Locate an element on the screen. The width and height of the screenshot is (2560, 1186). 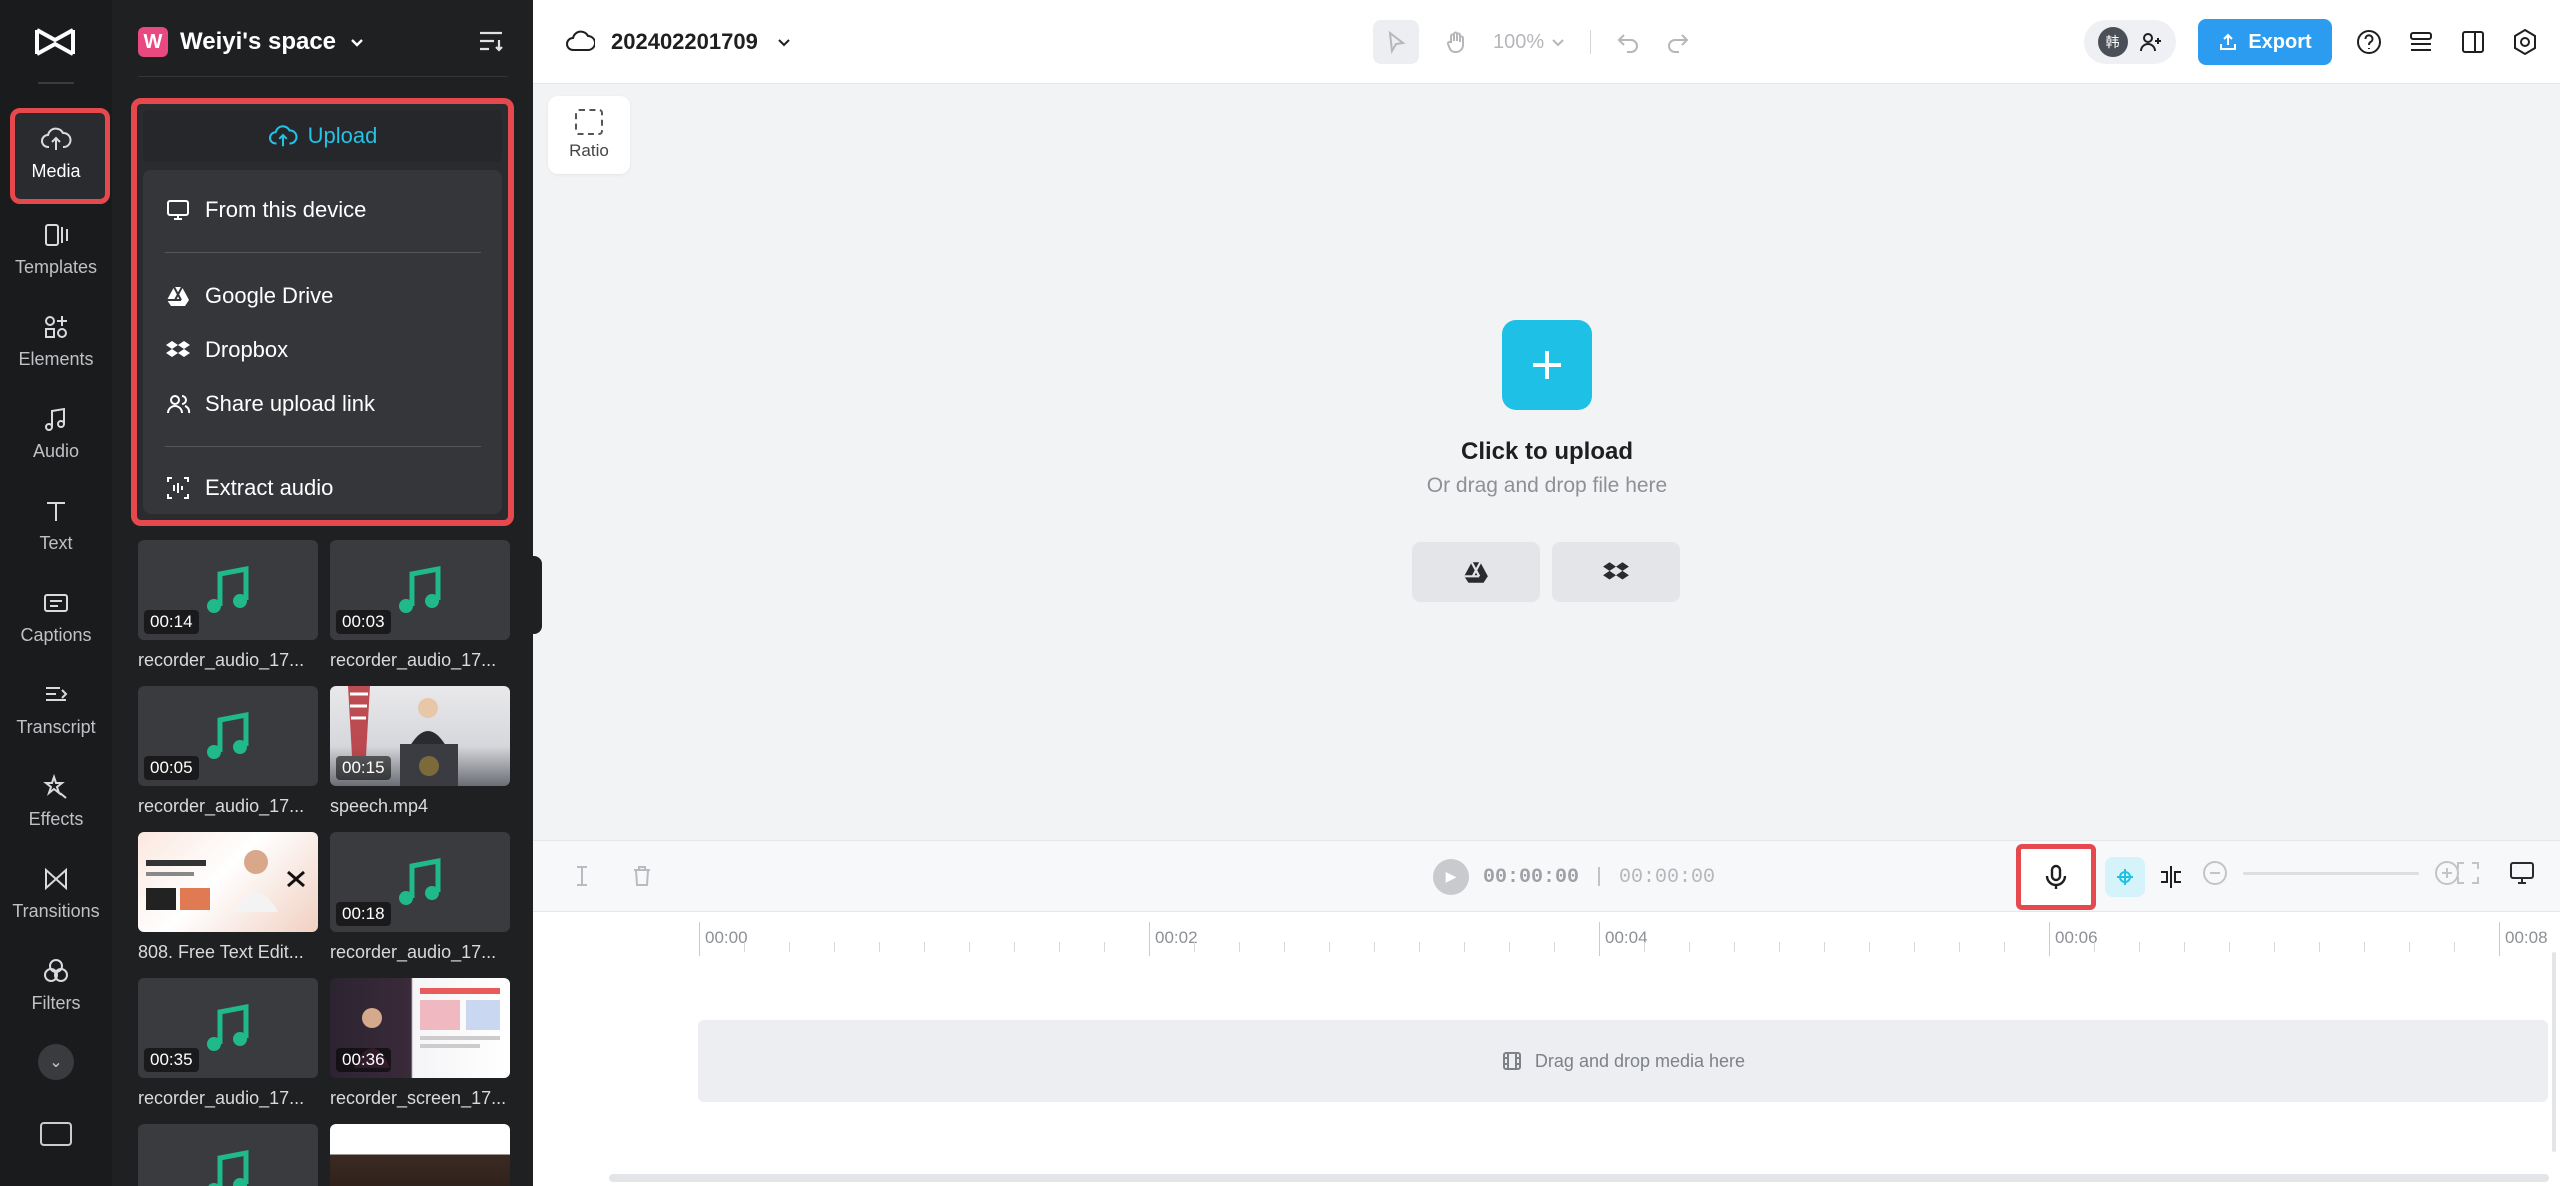
project-name: 202402201709 is located at coordinates (684, 41).